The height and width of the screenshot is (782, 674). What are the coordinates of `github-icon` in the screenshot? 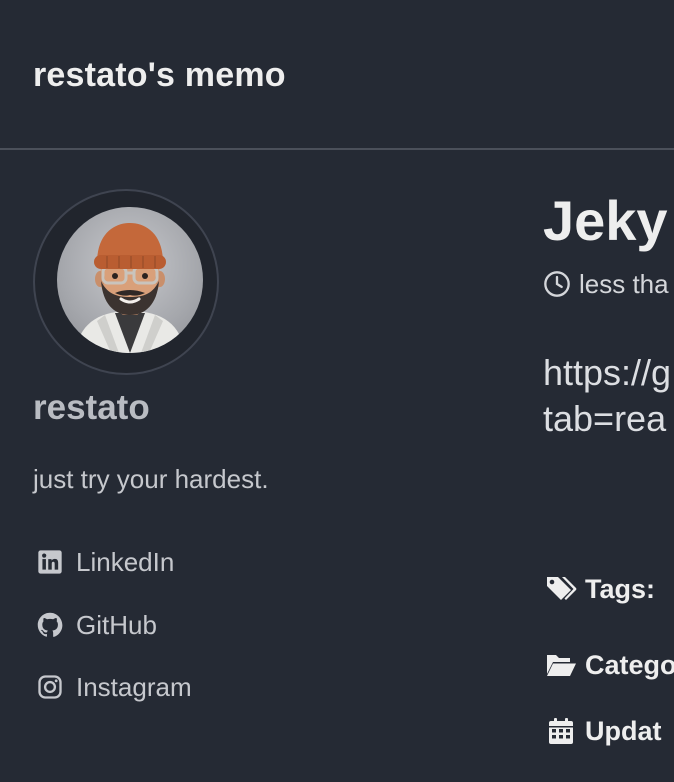 It's located at (50, 624).